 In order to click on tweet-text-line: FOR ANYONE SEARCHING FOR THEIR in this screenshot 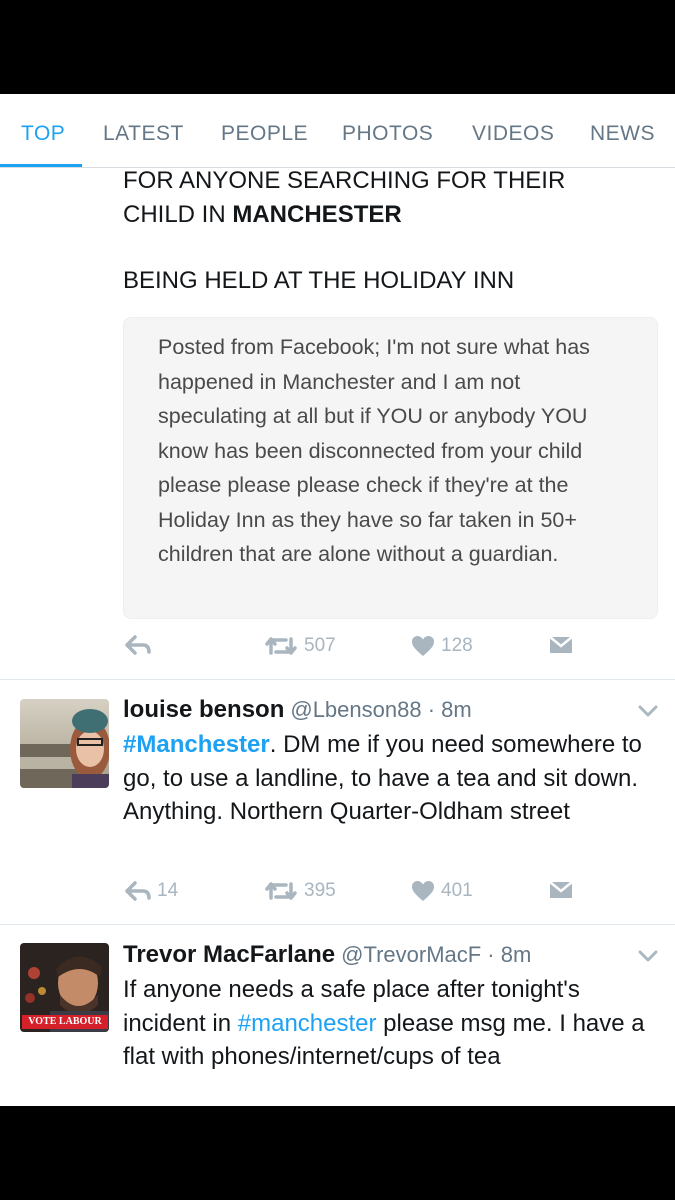, I will do `click(344, 180)`.